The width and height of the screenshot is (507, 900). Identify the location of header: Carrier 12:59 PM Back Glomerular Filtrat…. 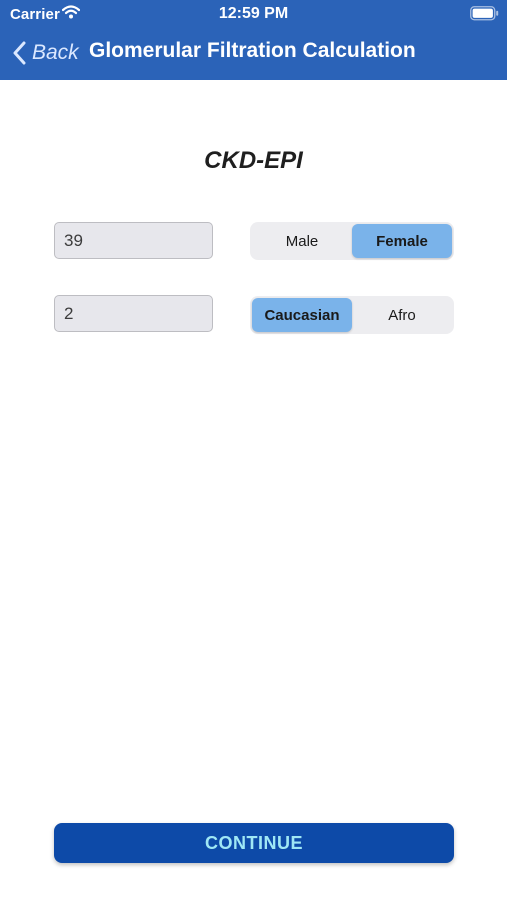
(253, 40).